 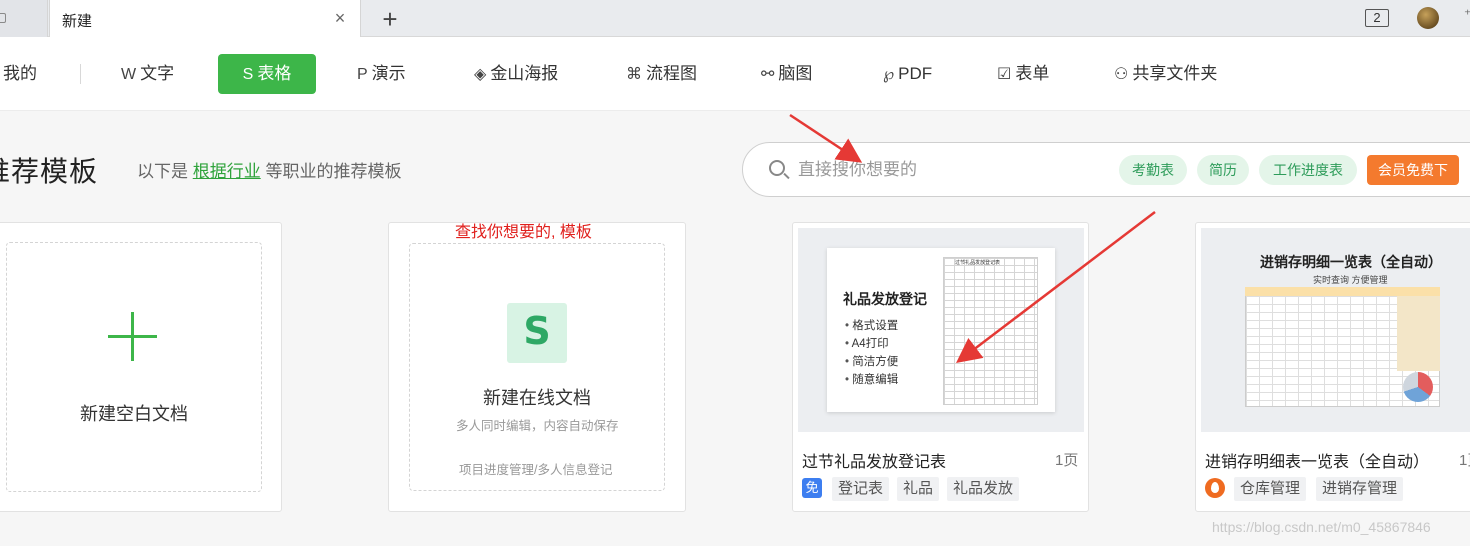 I want to click on form-icon: ☑, so click(x=1004, y=74).